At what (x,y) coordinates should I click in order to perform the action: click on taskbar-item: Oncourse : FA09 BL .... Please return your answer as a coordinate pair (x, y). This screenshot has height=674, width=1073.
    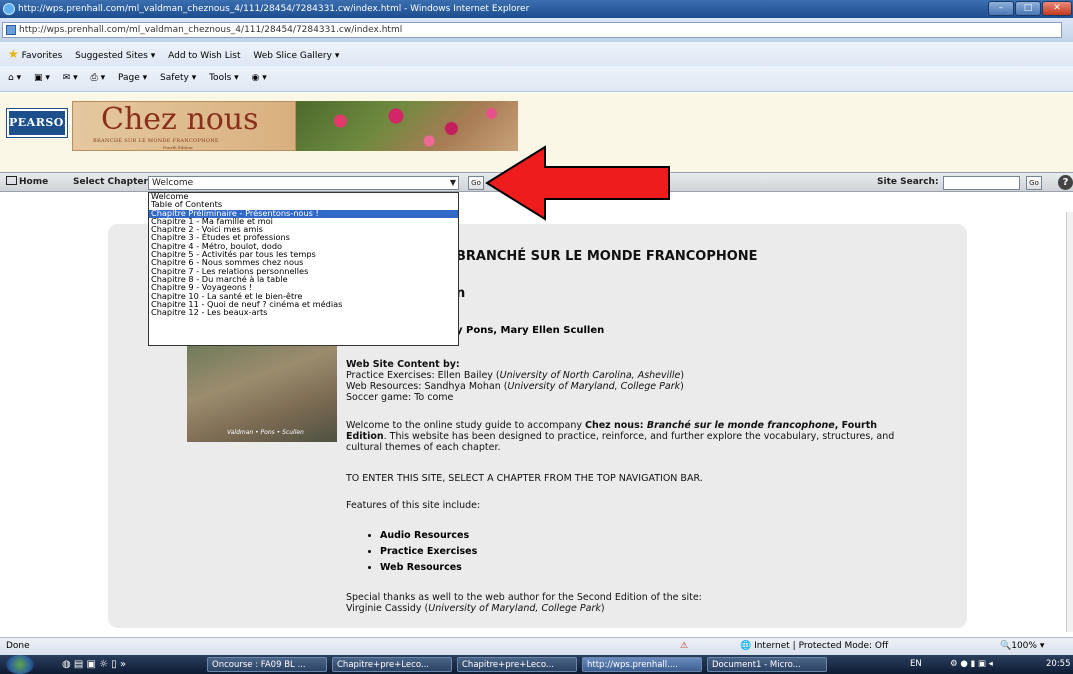
    Looking at the image, I should click on (267, 664).